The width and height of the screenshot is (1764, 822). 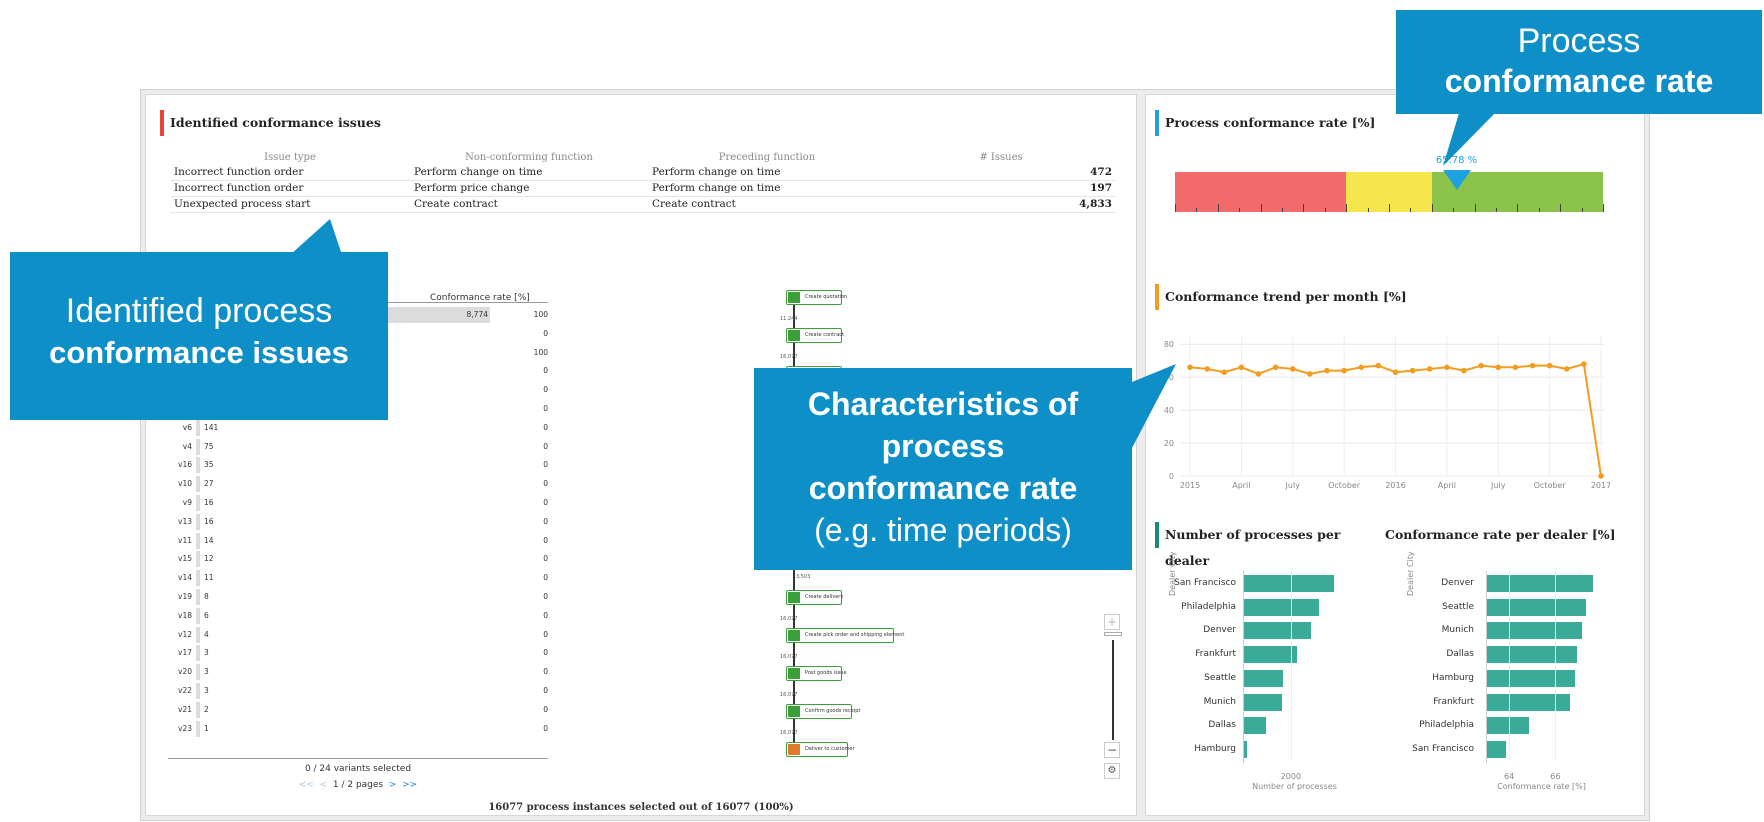 I want to click on variant-row: v10 27 0, so click(x=358, y=484).